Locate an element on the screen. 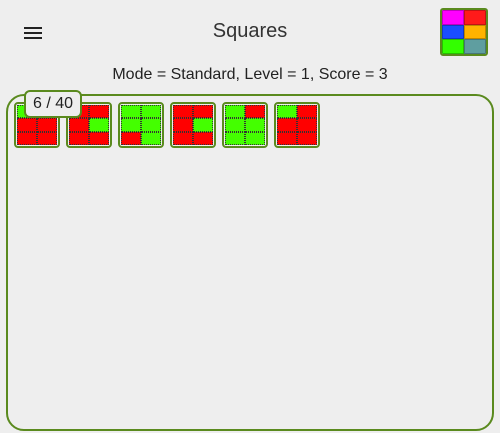 Image resolution: width=500 pixels, height=433 pixels. squares-logo-icon is located at coordinates (464, 32).